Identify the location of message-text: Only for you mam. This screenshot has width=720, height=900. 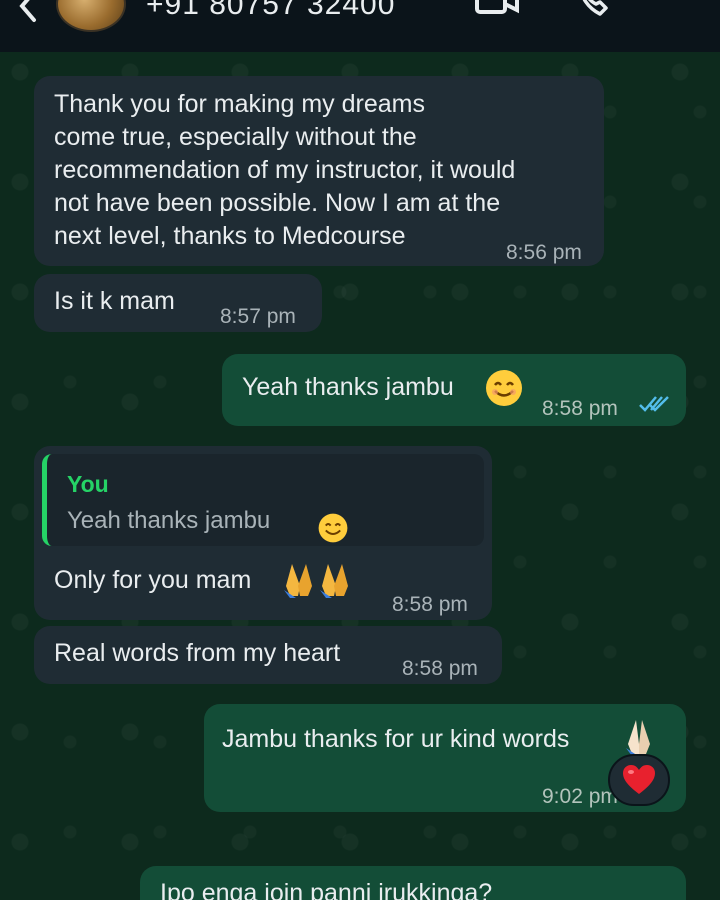
(153, 580).